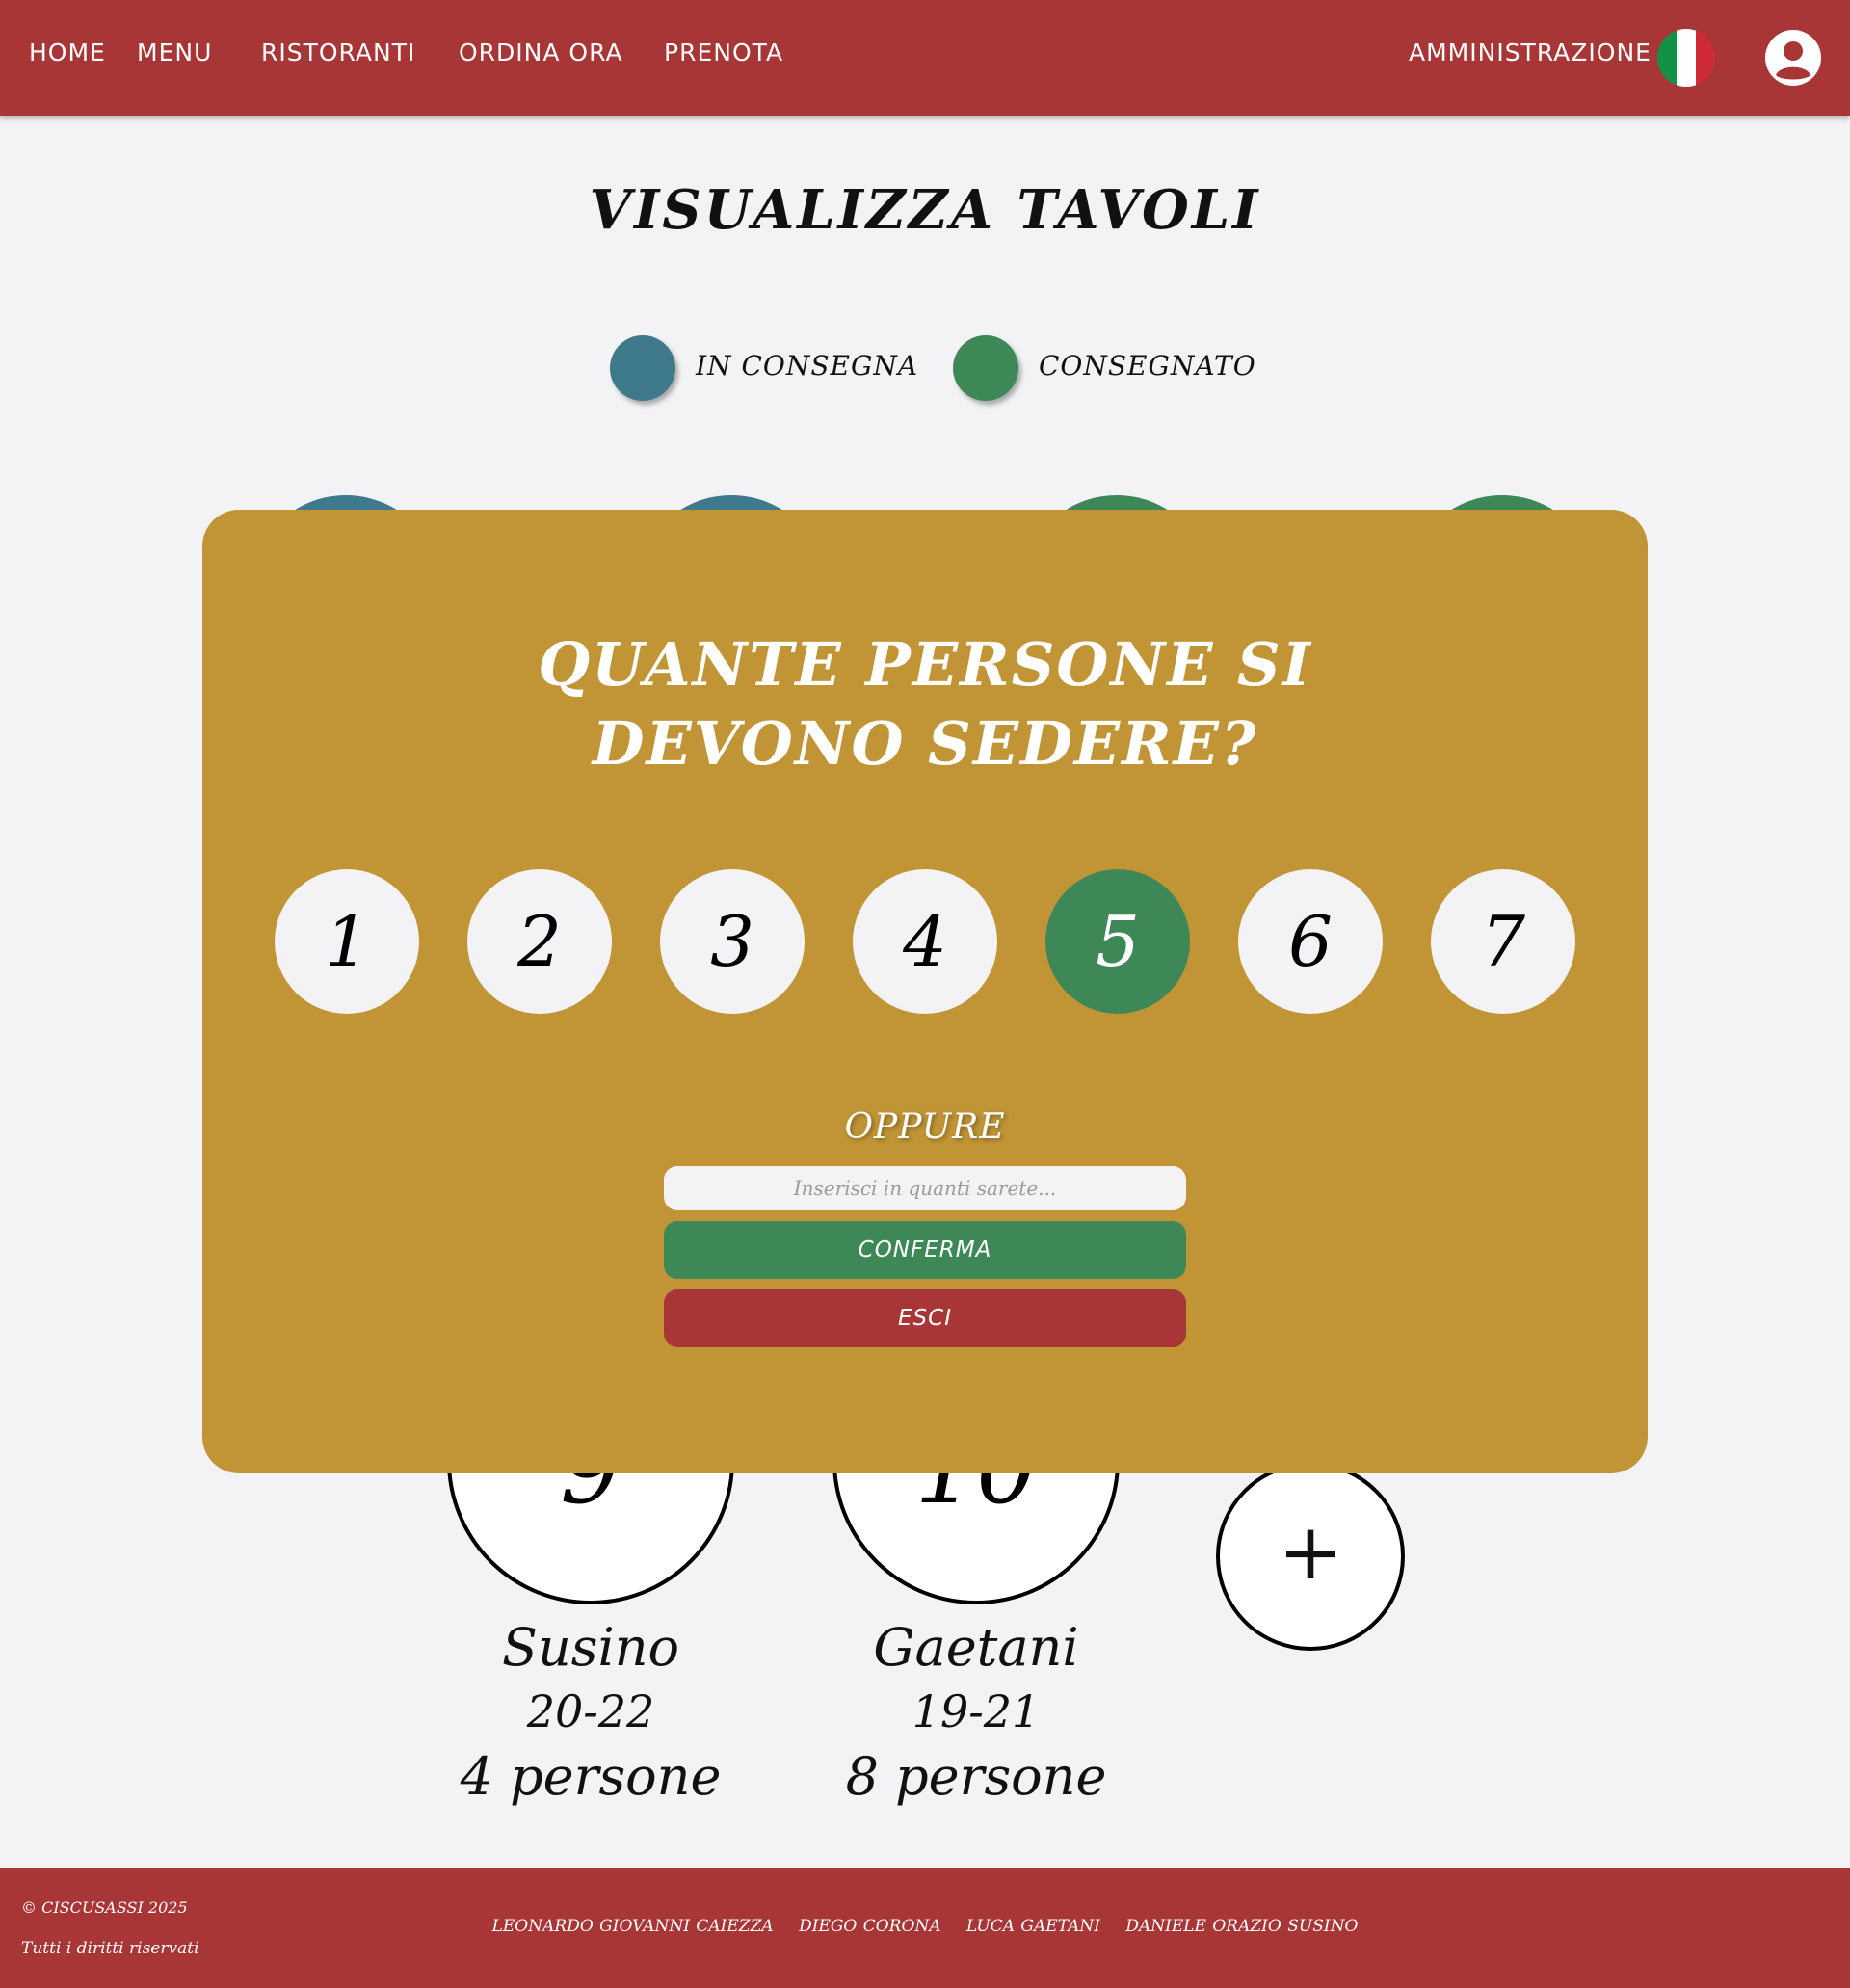 This screenshot has height=1988, width=1850. Describe the element at coordinates (67, 52) in the screenshot. I see `nav-home-link: HOME` at that location.